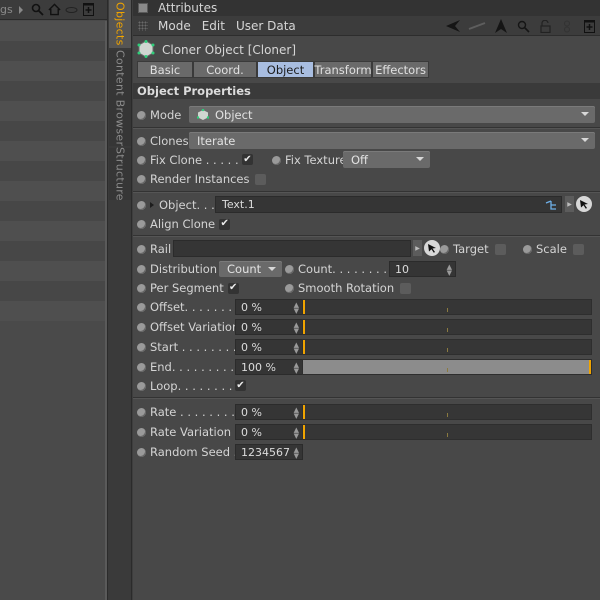 This screenshot has width=600, height=600. What do you see at coordinates (120, 174) in the screenshot?
I see `tab-structure: Structure` at bounding box center [120, 174].